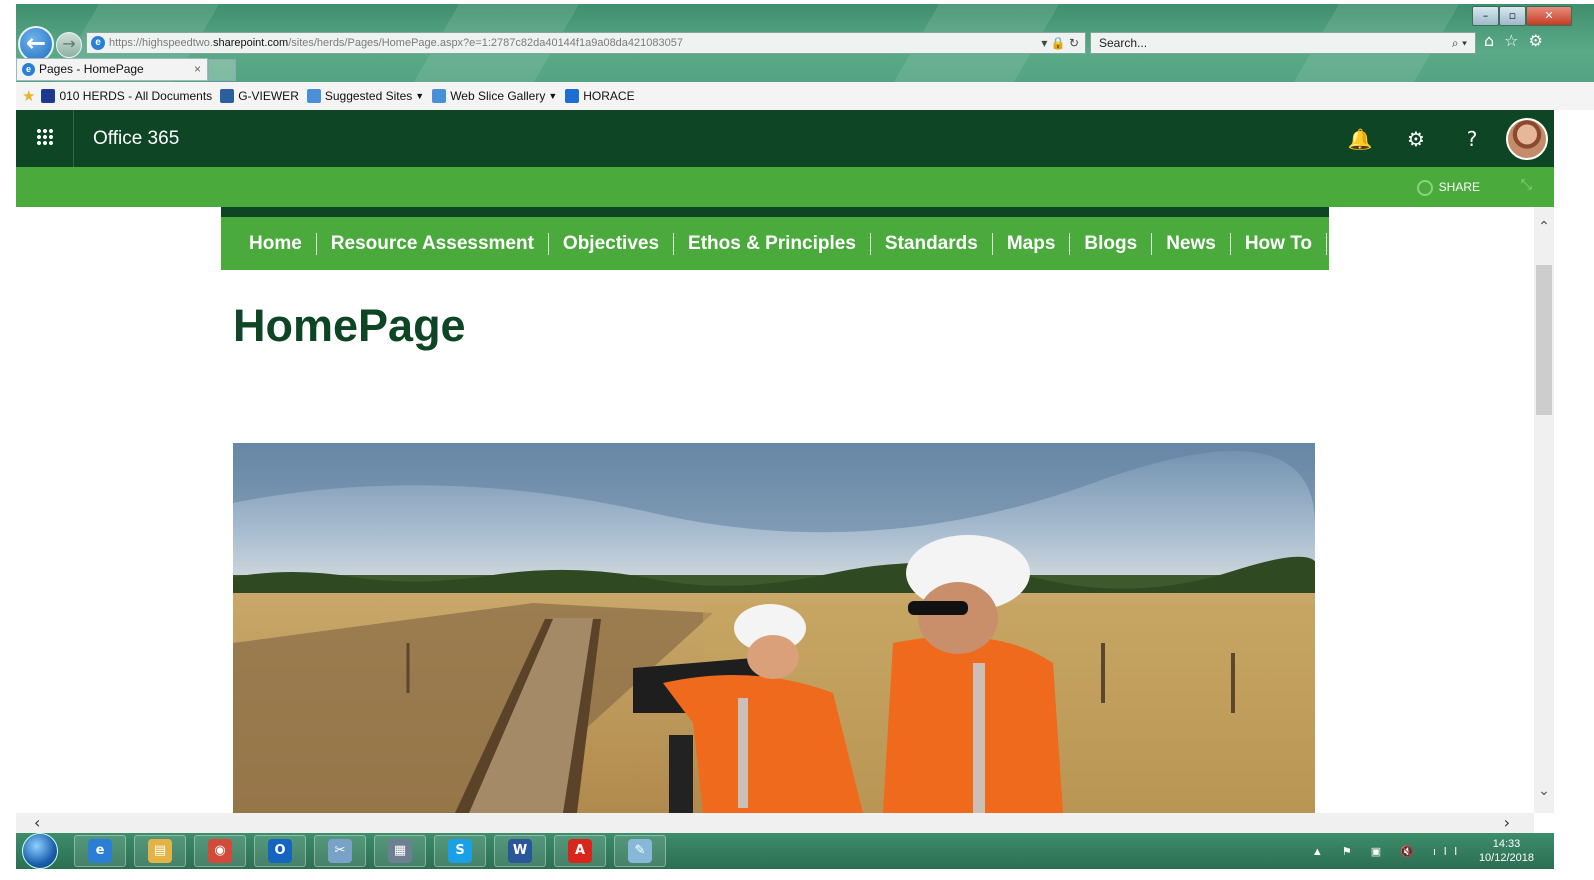 The image size is (1594, 880). What do you see at coordinates (938, 608) in the screenshot?
I see `sunglasses` at bounding box center [938, 608].